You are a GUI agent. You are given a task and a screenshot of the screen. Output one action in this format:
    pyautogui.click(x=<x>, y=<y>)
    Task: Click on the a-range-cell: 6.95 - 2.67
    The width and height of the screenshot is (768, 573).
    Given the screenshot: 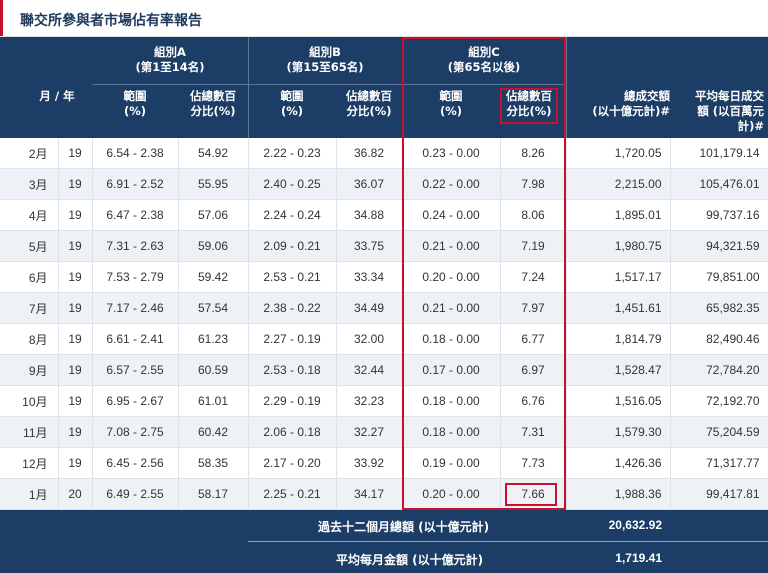 What is the action you would take?
    pyautogui.click(x=135, y=401)
    